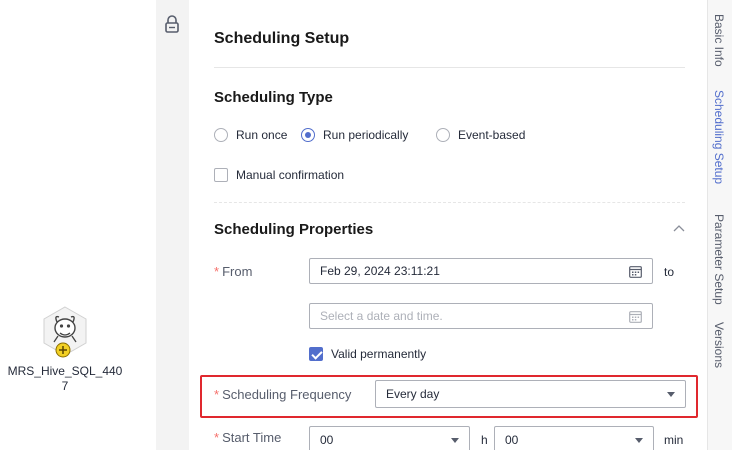  I want to click on node-label: MRS_Hive_SQL_440 7, so click(65, 379).